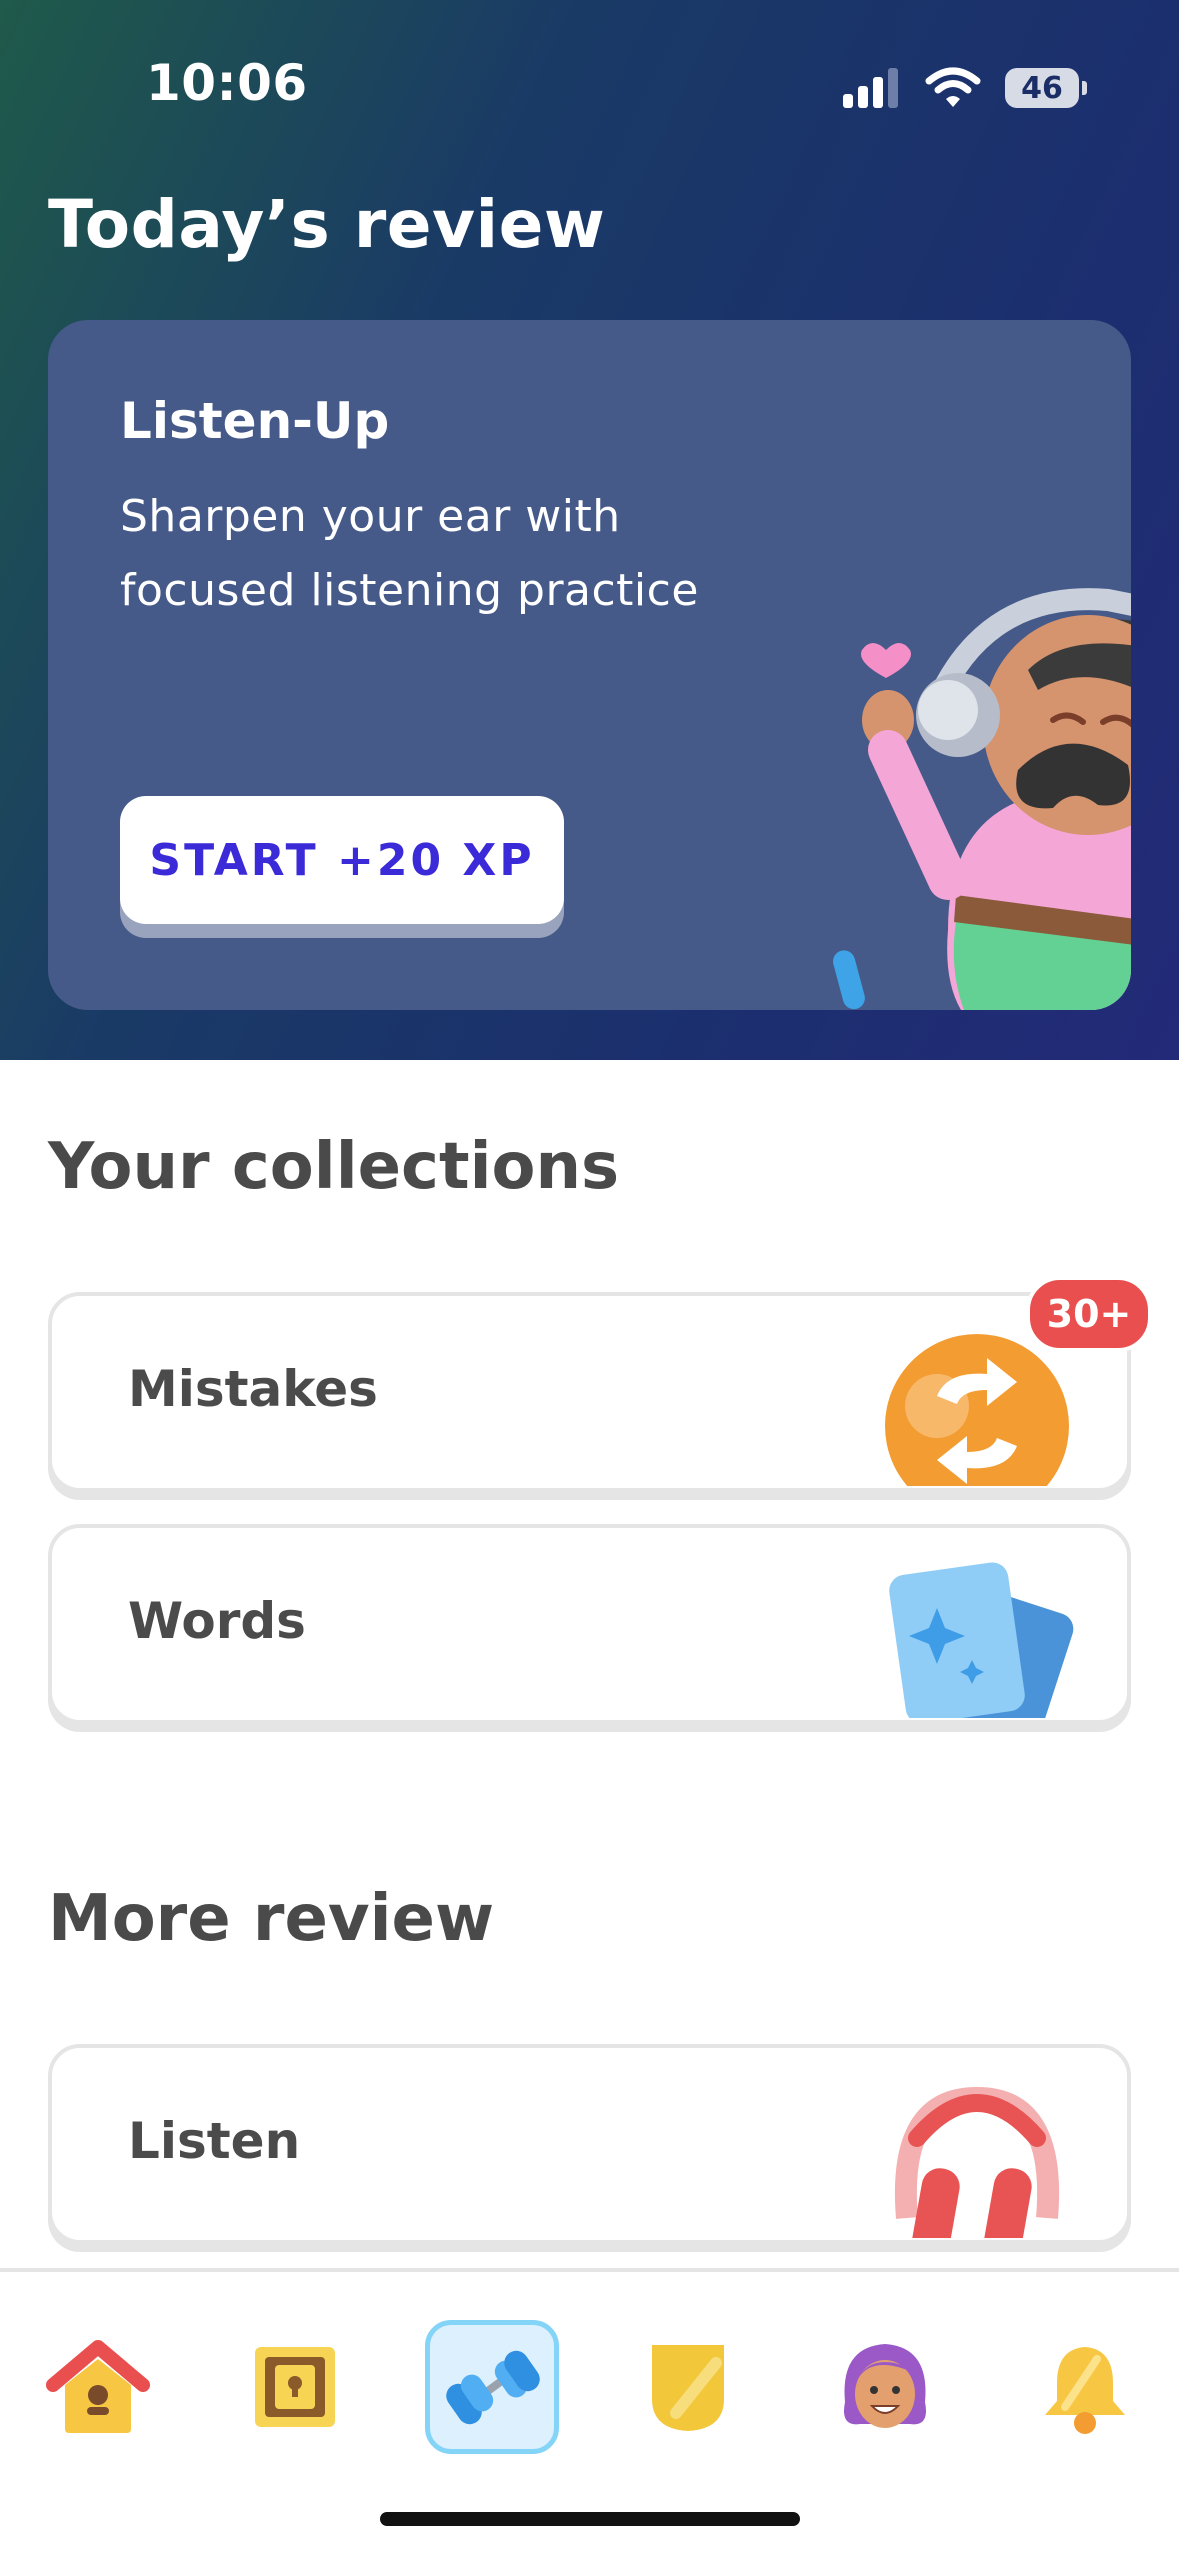 This screenshot has height=2560, width=1179. I want to click on listen-card: Listen, so click(589, 2144).